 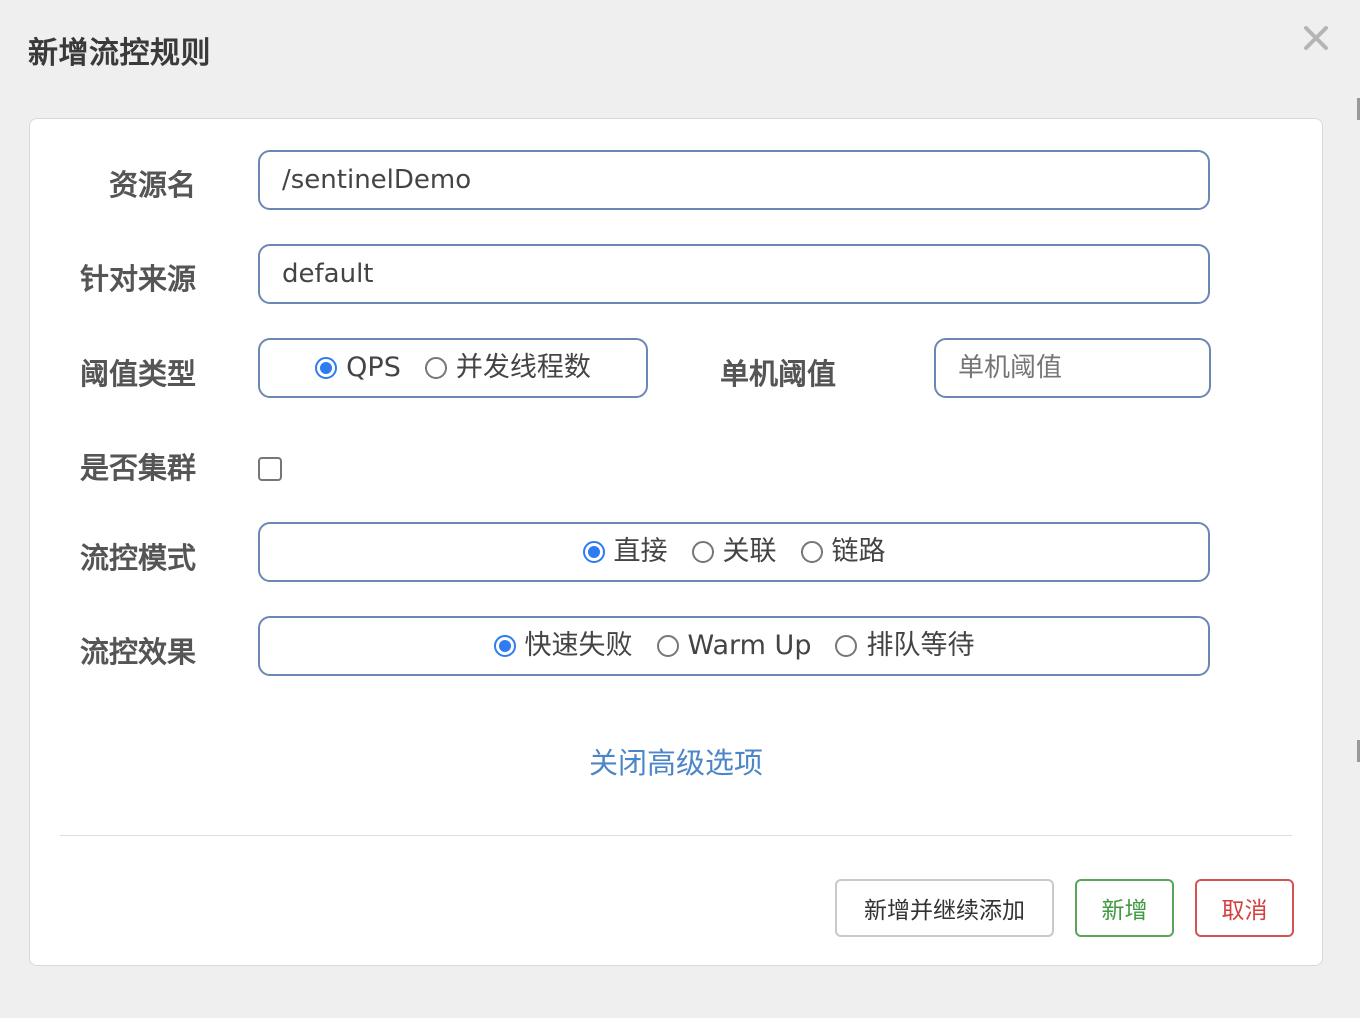 I want to click on threshold-type-option-label: QPS, so click(x=373, y=367).